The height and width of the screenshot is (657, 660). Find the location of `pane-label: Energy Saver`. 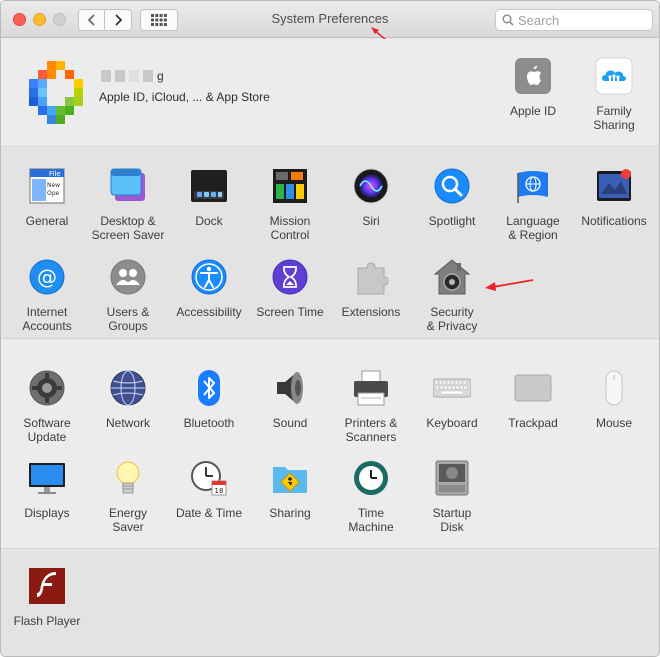

pane-label: Energy Saver is located at coordinates (128, 520).